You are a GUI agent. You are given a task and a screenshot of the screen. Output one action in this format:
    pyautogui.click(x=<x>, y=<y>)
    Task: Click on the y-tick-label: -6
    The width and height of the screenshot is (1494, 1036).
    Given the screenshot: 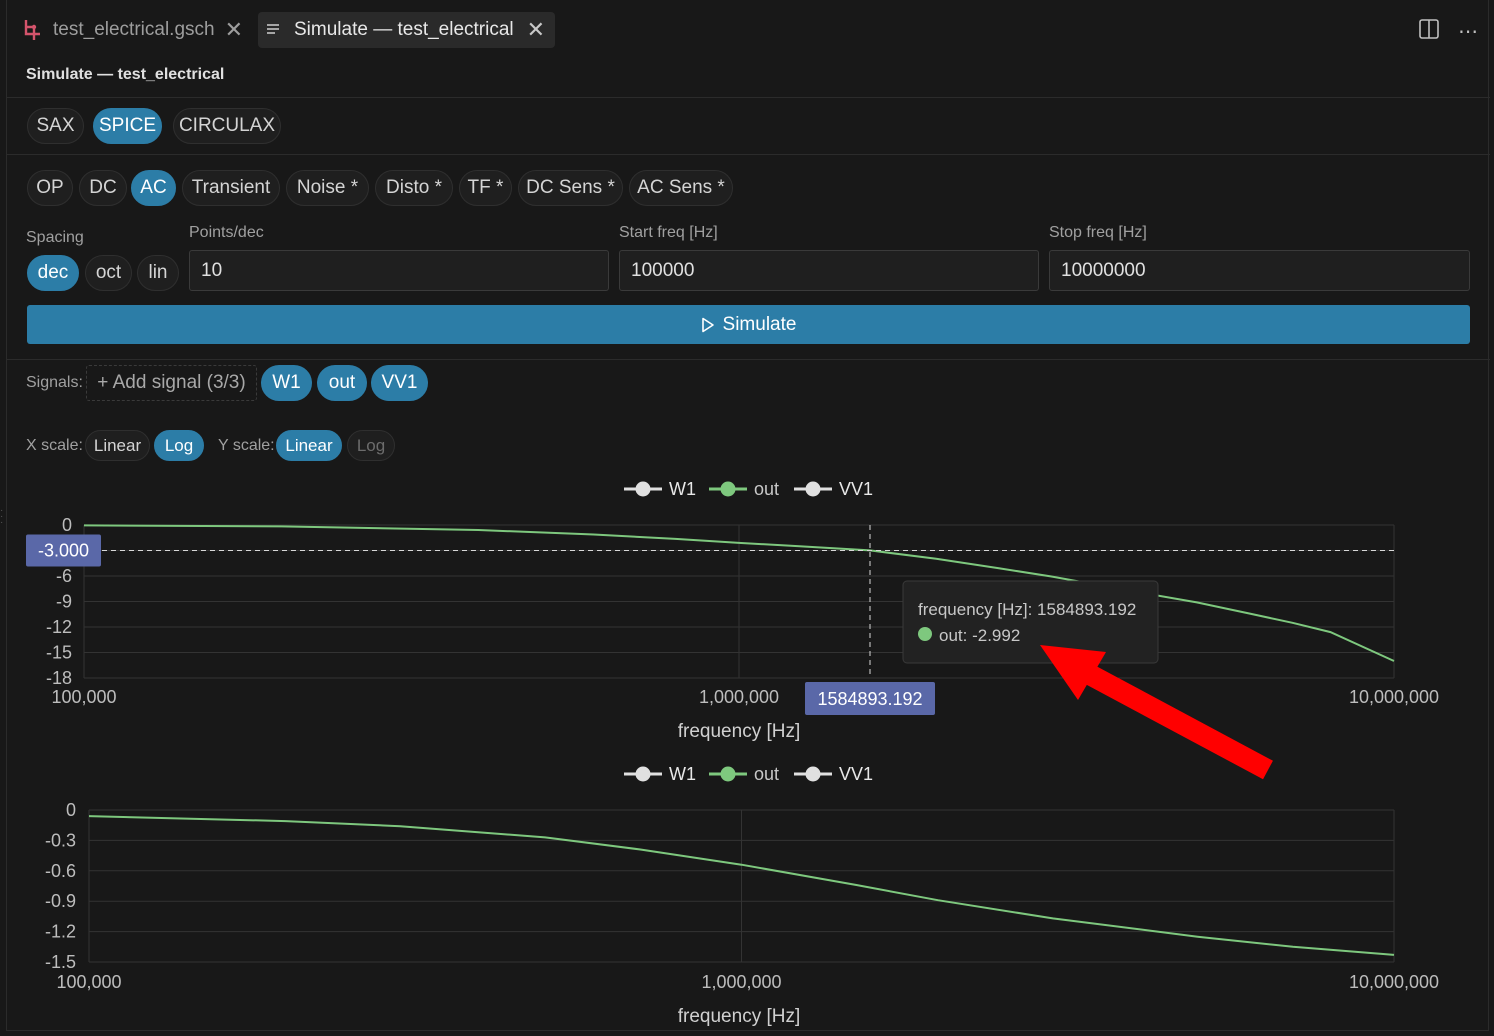 What is the action you would take?
    pyautogui.click(x=64, y=576)
    